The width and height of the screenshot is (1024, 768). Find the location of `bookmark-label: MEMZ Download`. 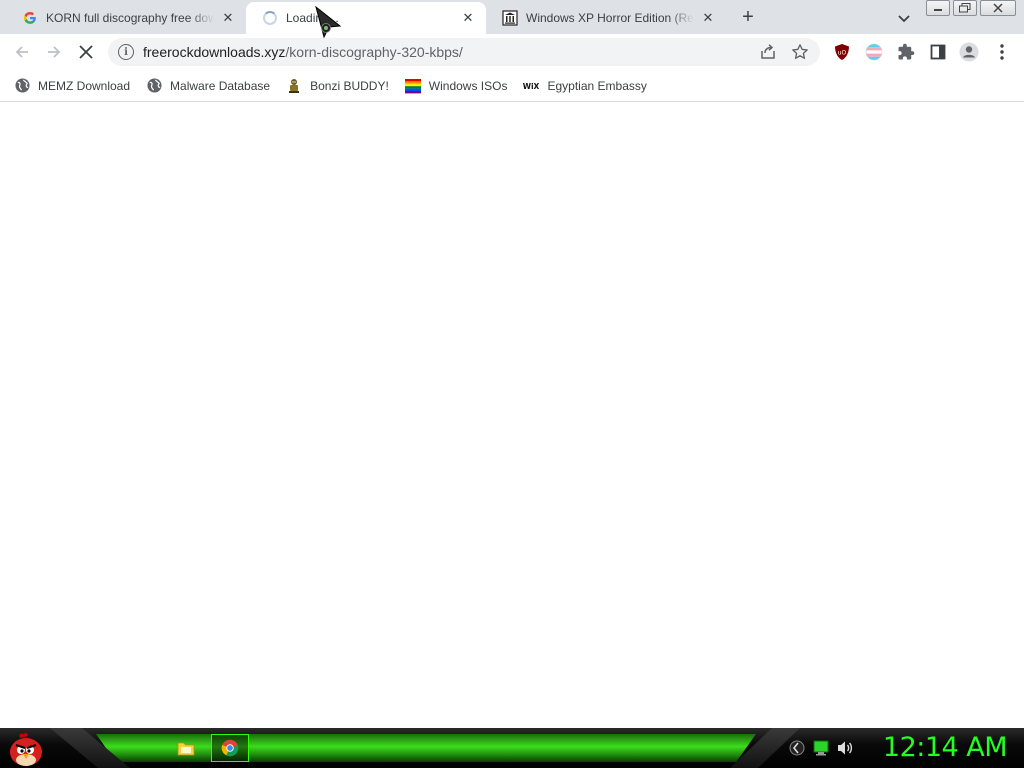

bookmark-label: MEMZ Download is located at coordinates (84, 85).